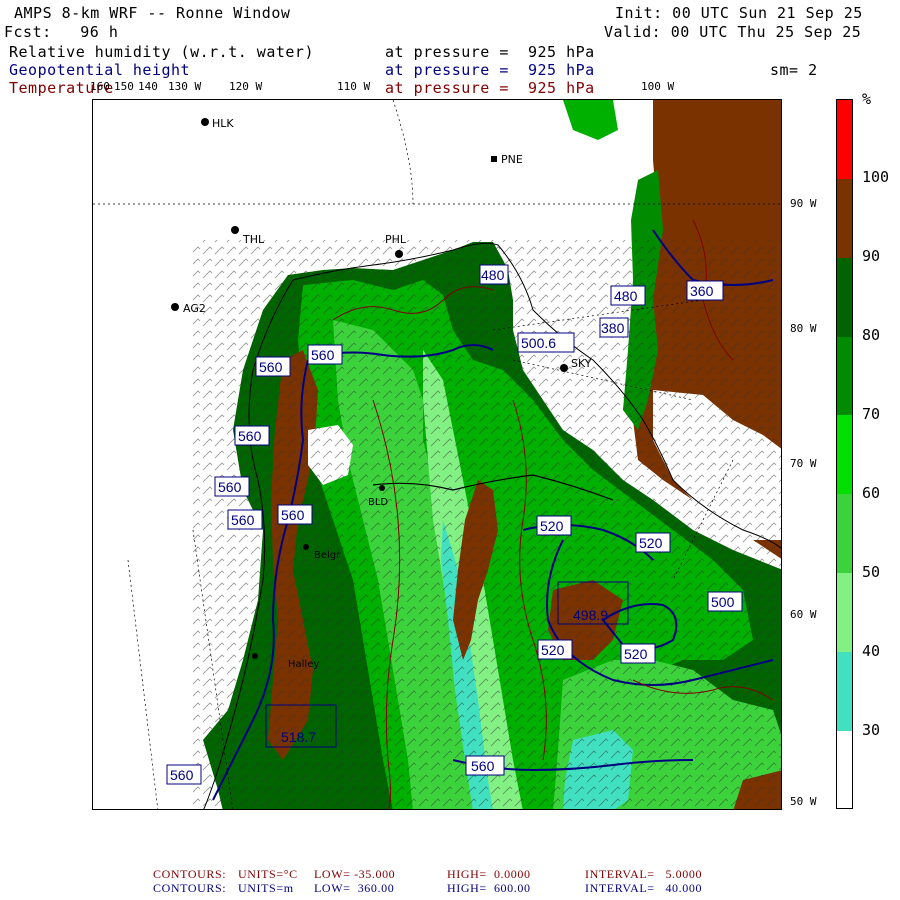 This screenshot has width=900, height=900. Describe the element at coordinates (644, 874) in the screenshot. I see `footer-temperature-interval: INTERVAL= 5.0000` at that location.